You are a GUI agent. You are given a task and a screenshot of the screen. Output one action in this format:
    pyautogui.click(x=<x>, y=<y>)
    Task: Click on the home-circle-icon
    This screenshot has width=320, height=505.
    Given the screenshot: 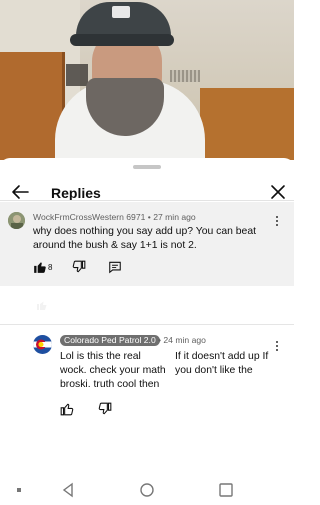 What is the action you would take?
    pyautogui.click(x=147, y=490)
    